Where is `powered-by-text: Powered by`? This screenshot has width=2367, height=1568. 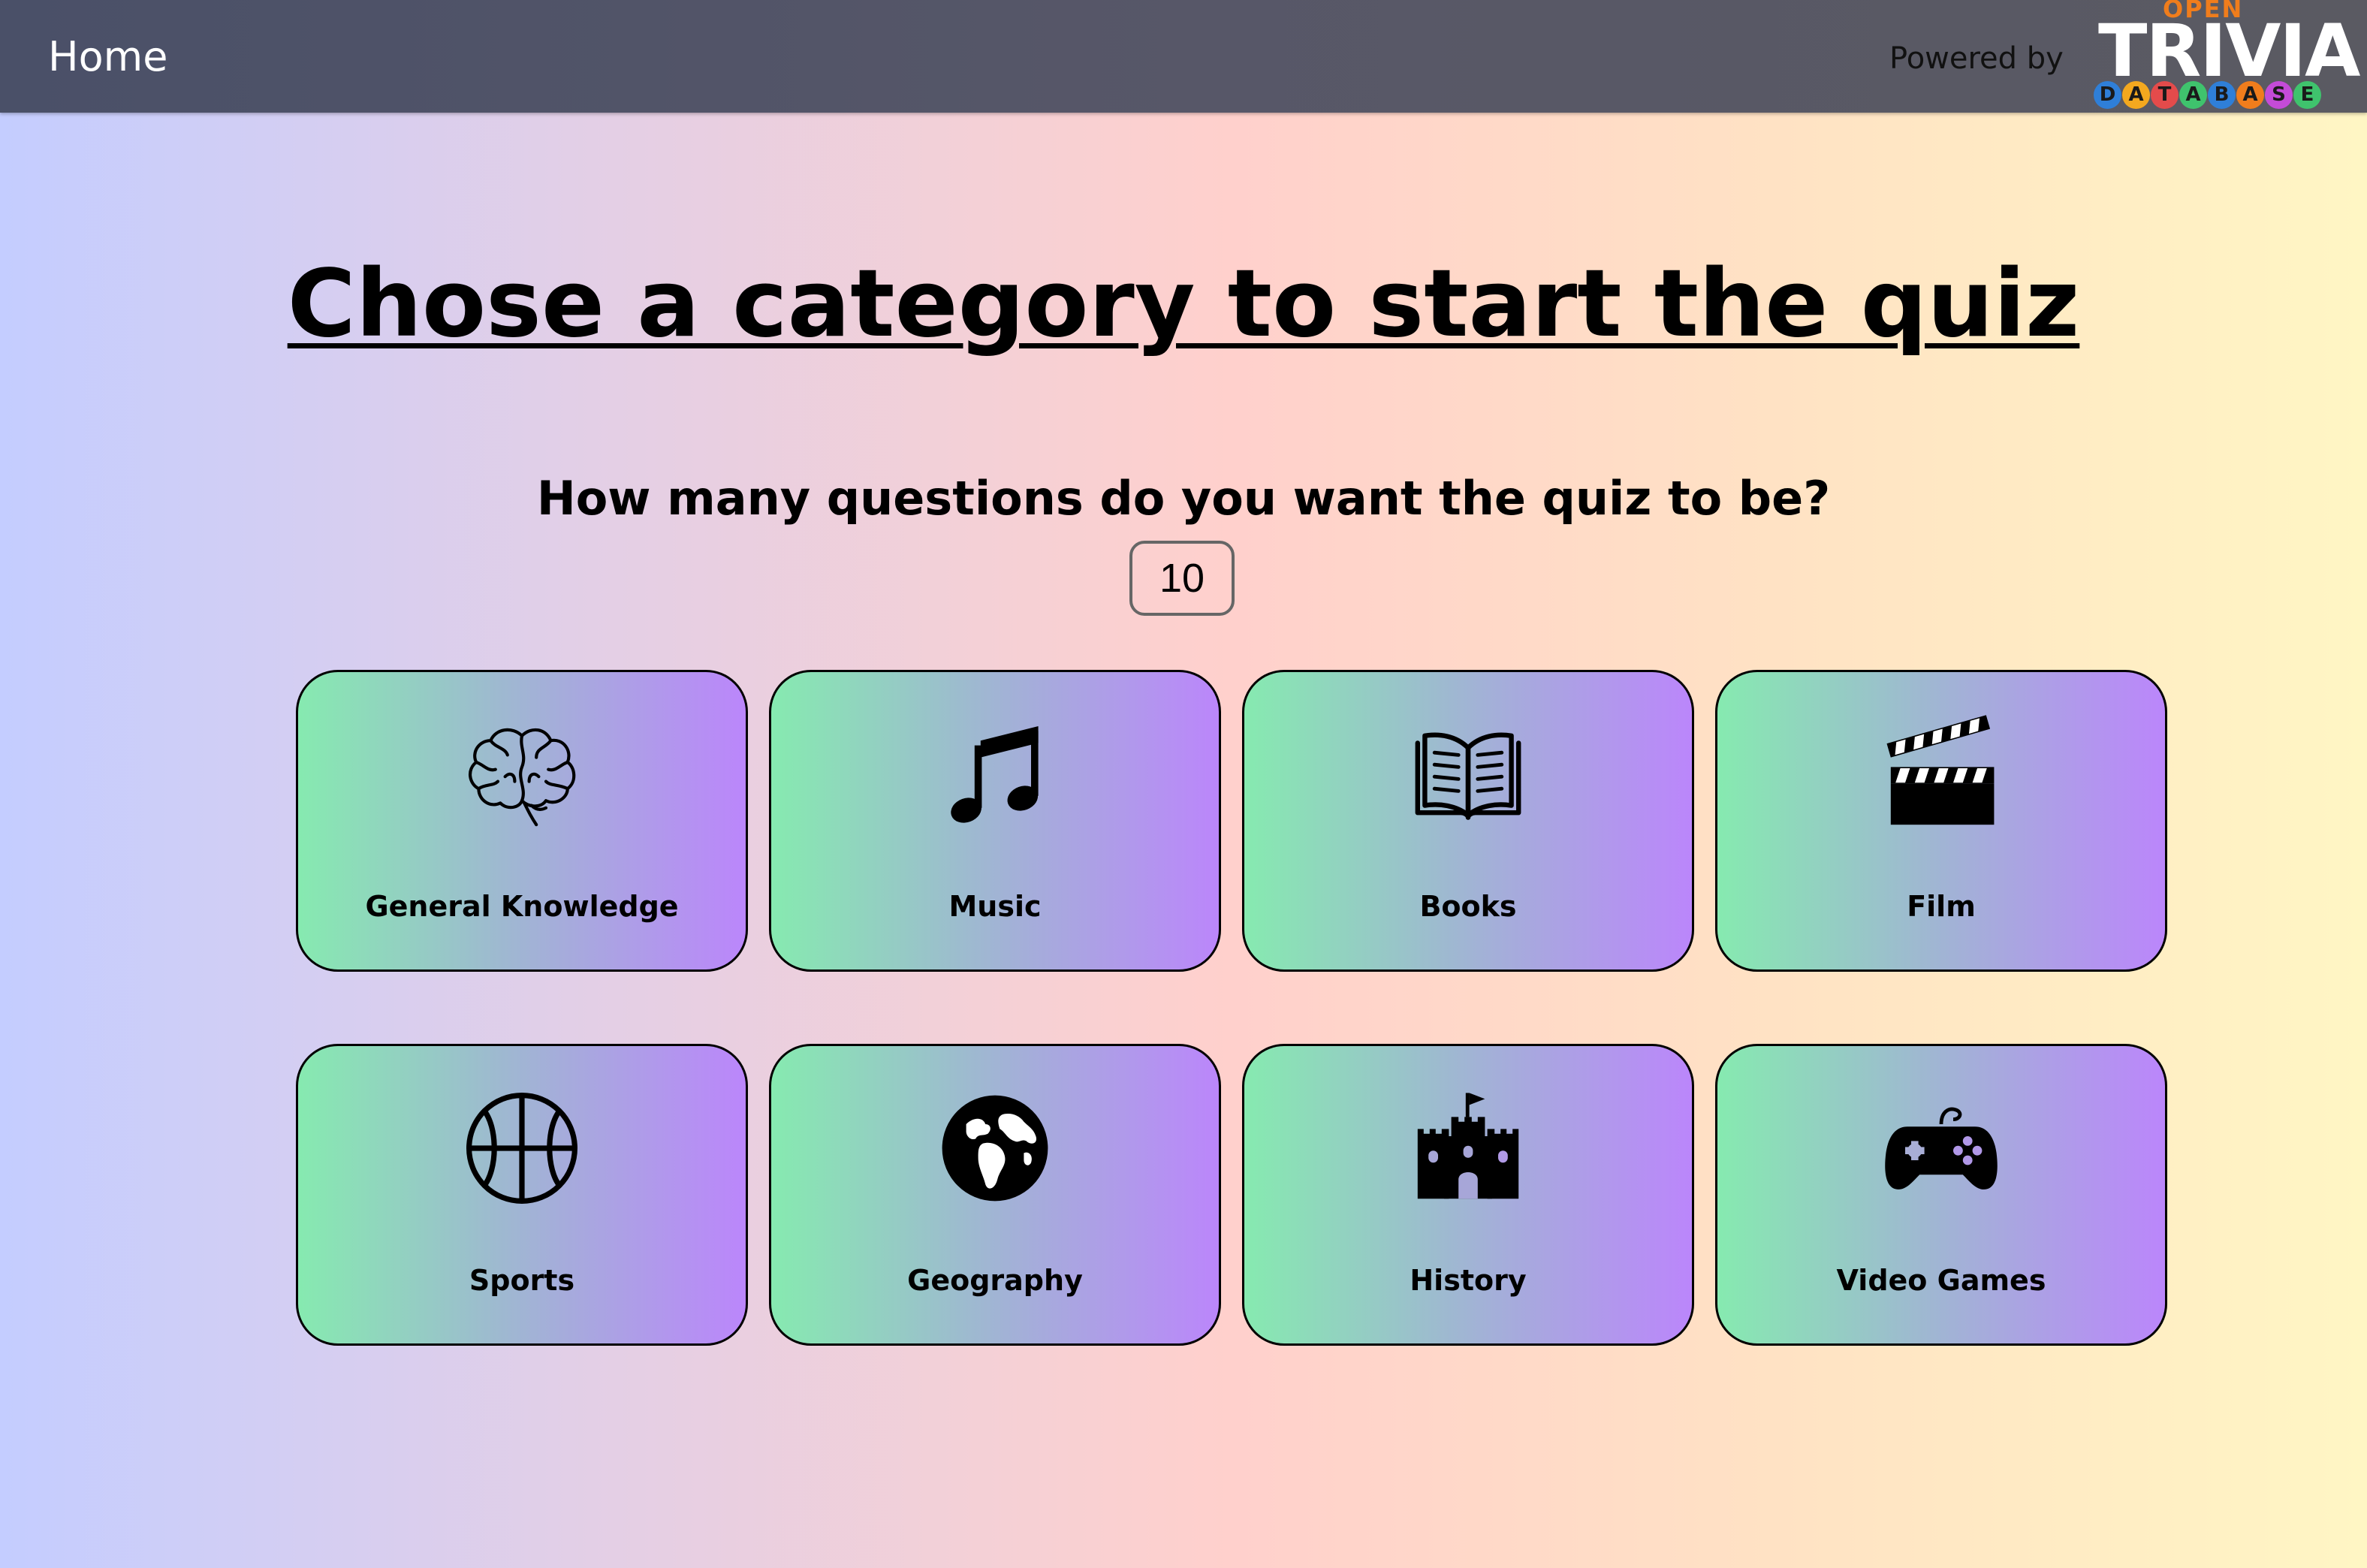 powered-by-text: Powered by is located at coordinates (1976, 59).